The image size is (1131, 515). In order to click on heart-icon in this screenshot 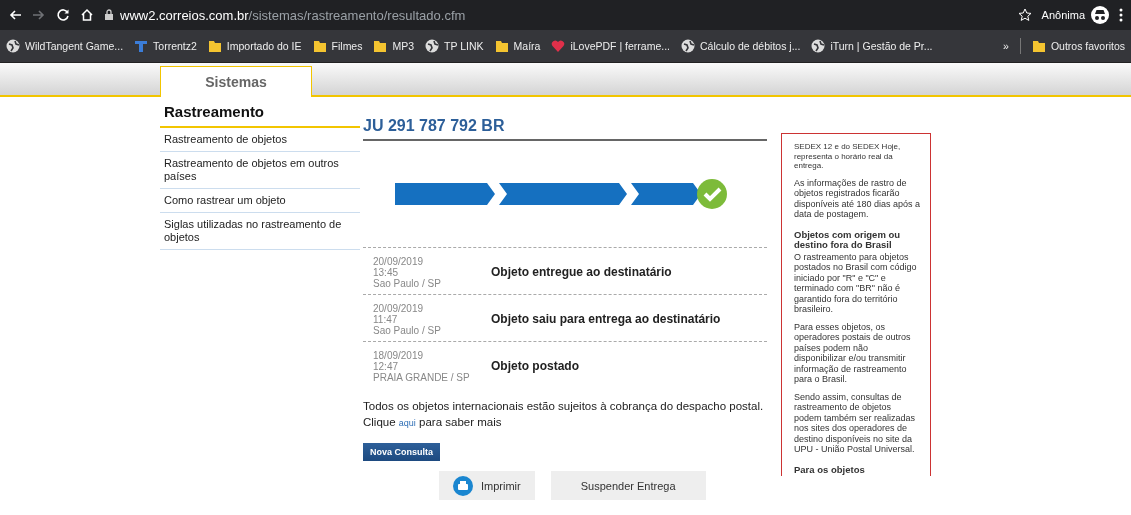, I will do `click(558, 46)`.